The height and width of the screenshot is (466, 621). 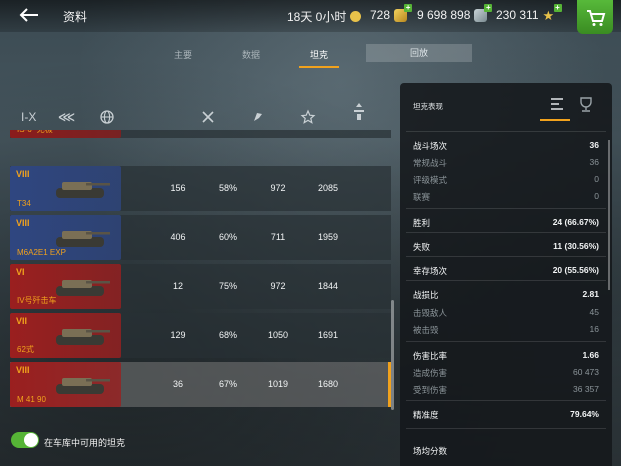 I want to click on cell-avg-damage: 2116, so click(x=328, y=134).